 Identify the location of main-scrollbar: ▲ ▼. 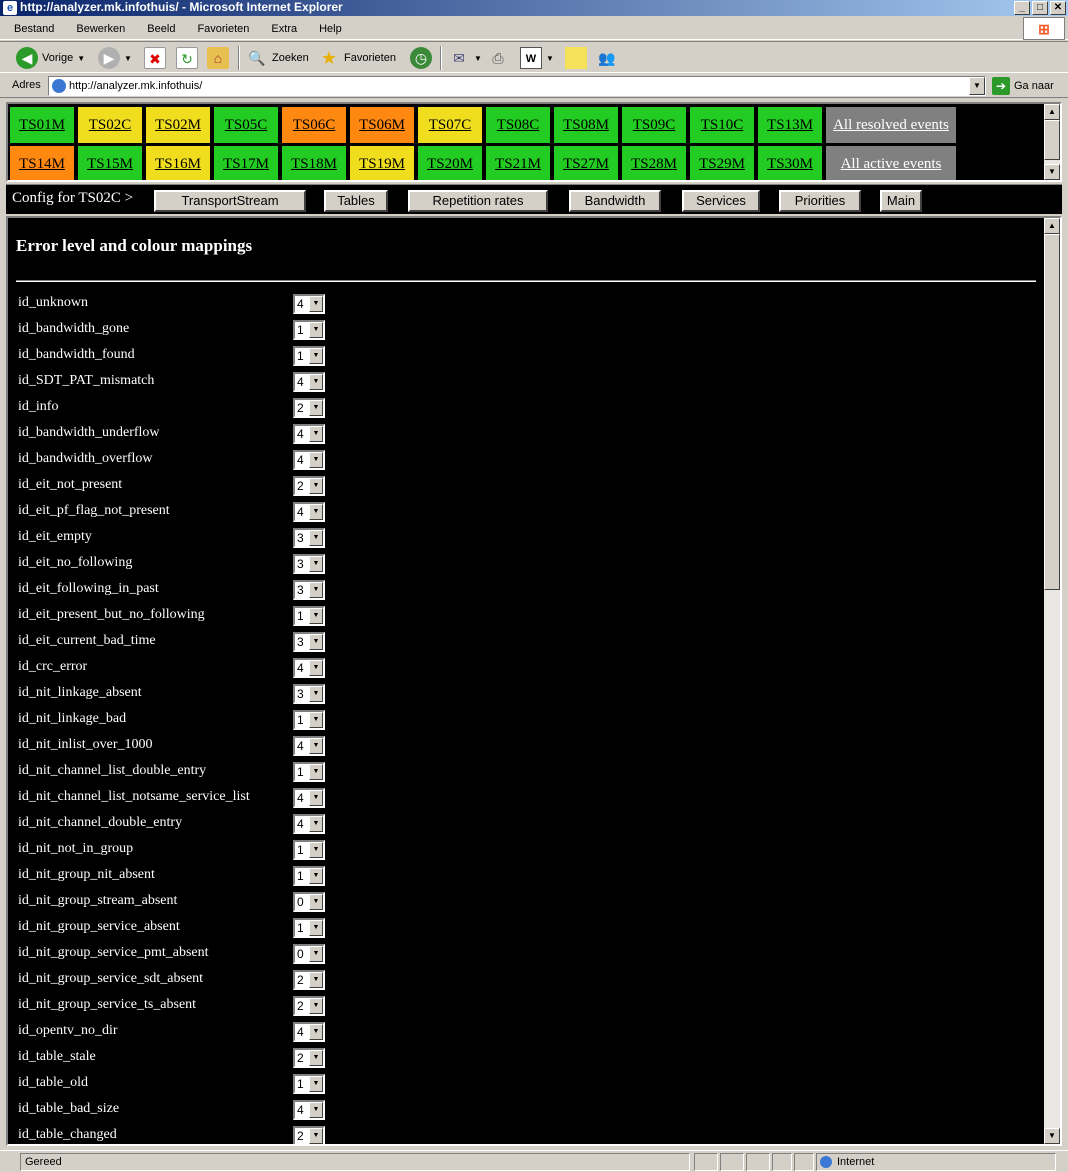
(1052, 681).